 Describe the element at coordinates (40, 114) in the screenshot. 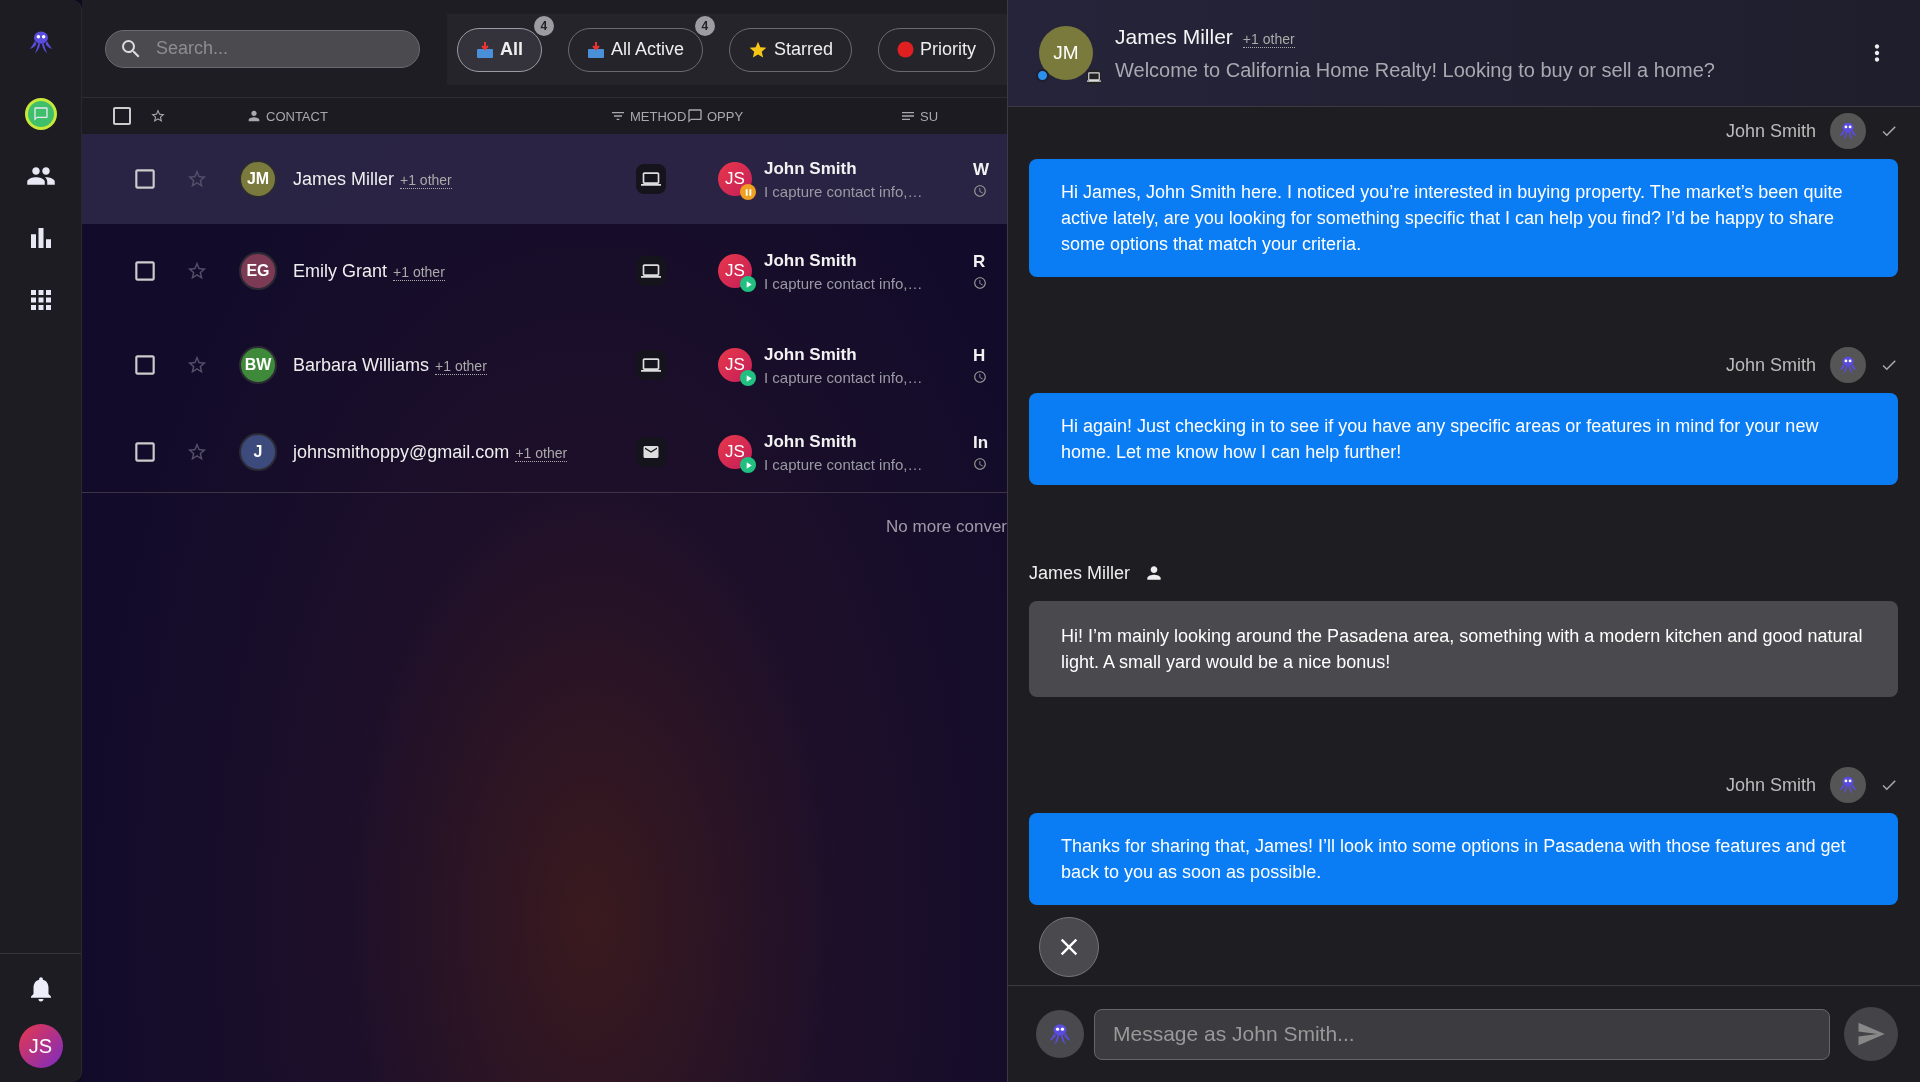

I see `chat-icon` at that location.